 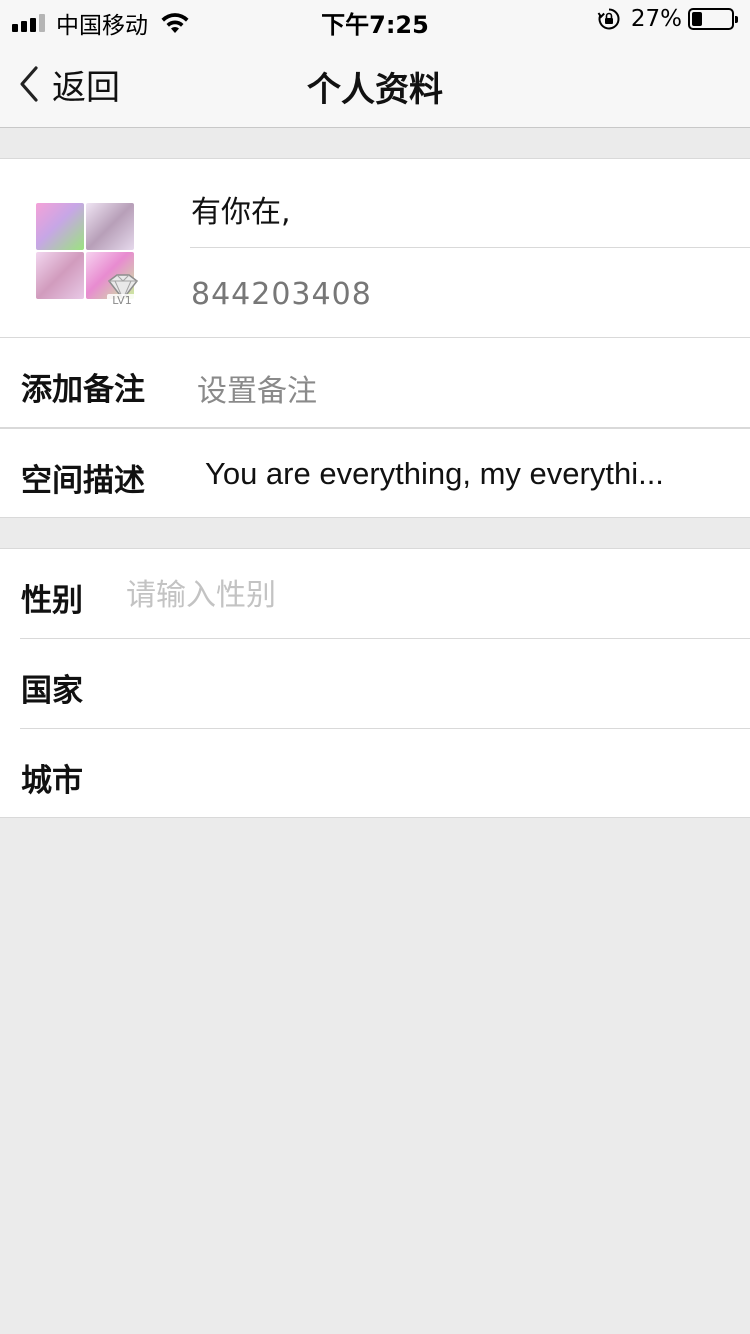 I want to click on status-bar: 中国移动 下午7:25 27%, so click(x=375, y=20).